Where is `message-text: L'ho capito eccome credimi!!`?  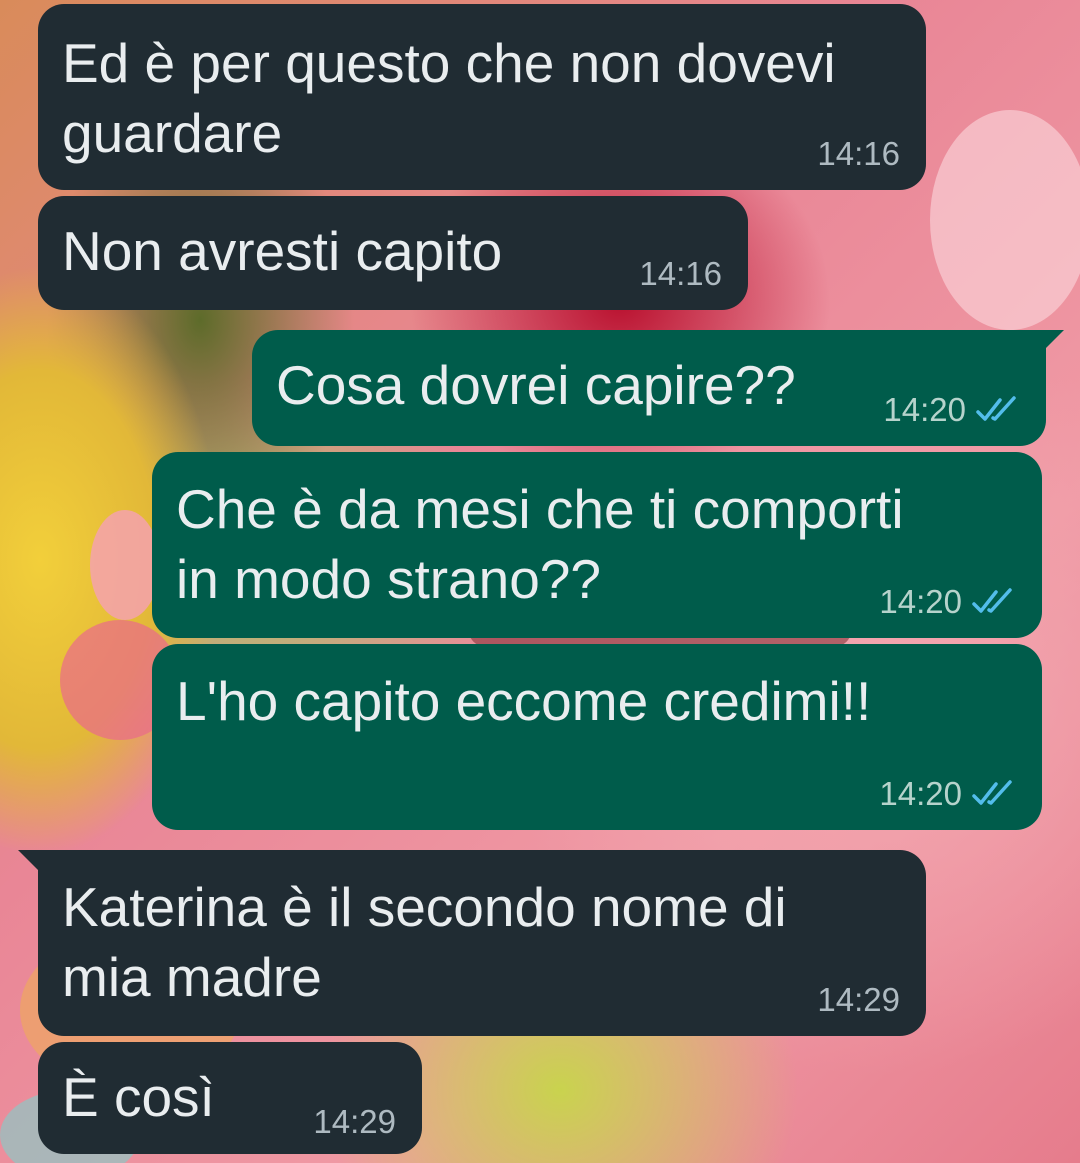 message-text: L'ho capito eccome credimi!! is located at coordinates (524, 701).